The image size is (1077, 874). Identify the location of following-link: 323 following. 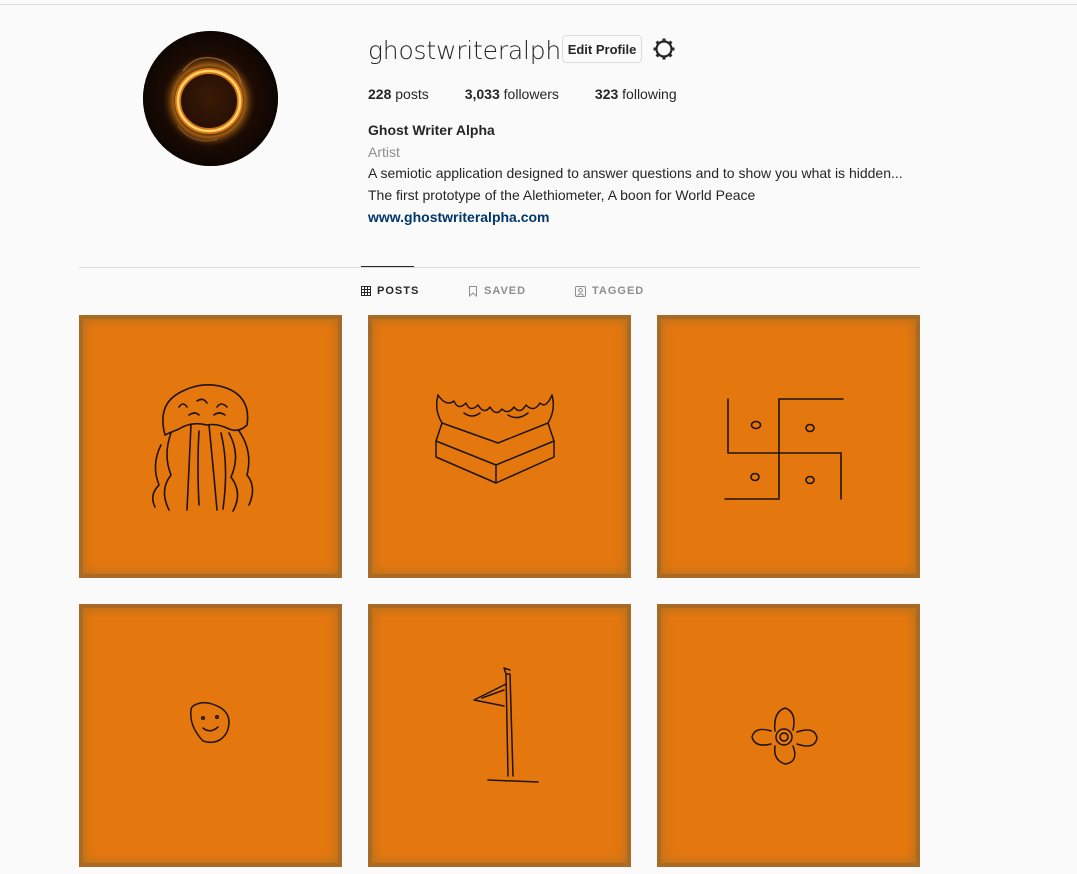
(636, 94).